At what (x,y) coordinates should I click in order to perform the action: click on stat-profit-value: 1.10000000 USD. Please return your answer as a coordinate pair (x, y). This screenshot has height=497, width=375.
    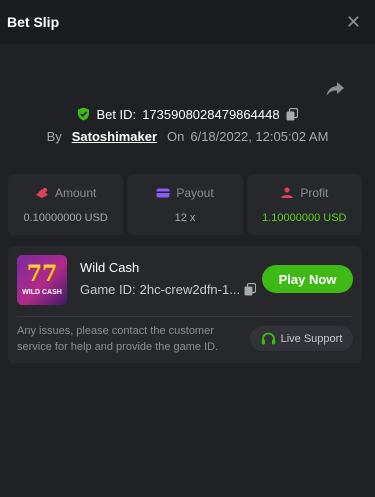
    Looking at the image, I should click on (304, 217).